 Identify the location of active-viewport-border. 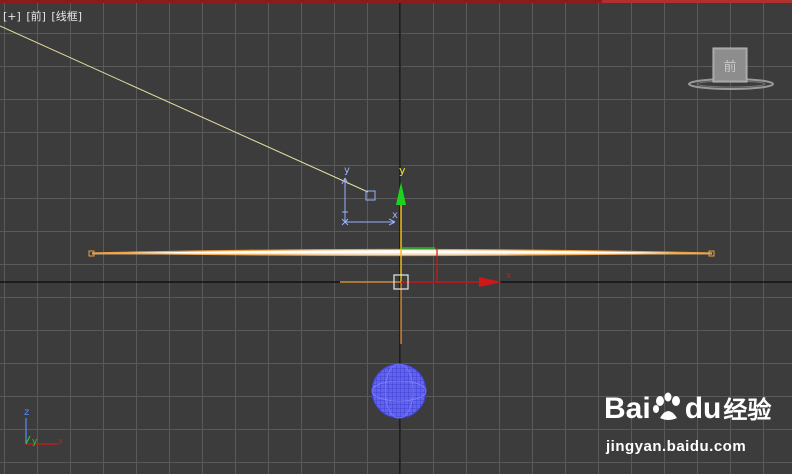
(396, 1).